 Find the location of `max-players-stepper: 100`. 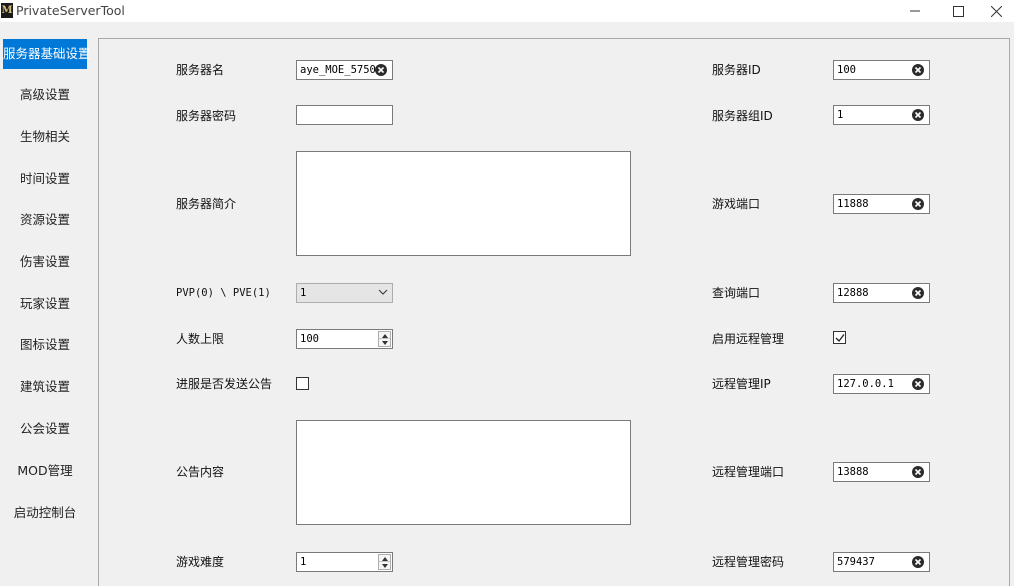

max-players-stepper: 100 is located at coordinates (344, 339).